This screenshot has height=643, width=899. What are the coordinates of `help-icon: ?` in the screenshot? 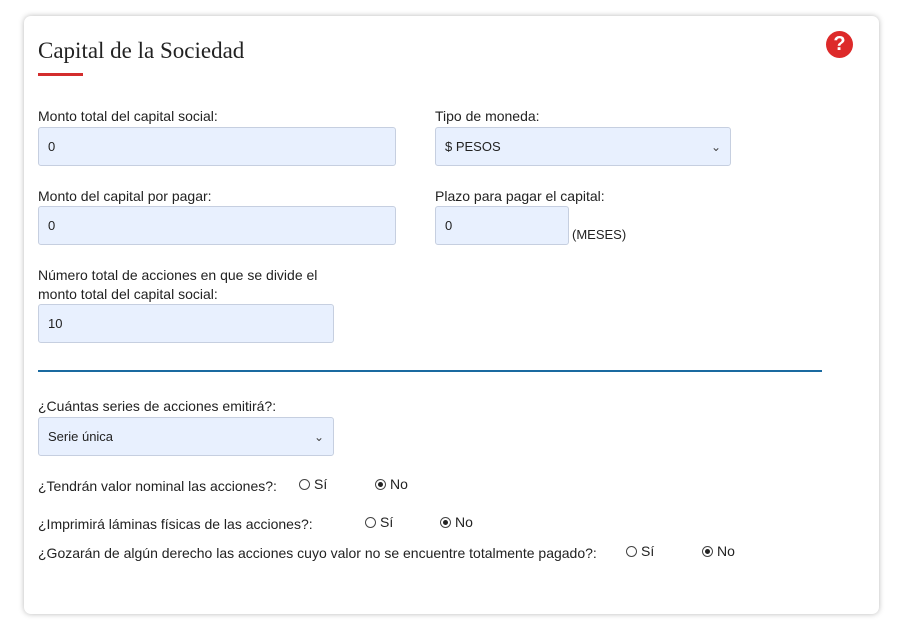 It's located at (839, 44).